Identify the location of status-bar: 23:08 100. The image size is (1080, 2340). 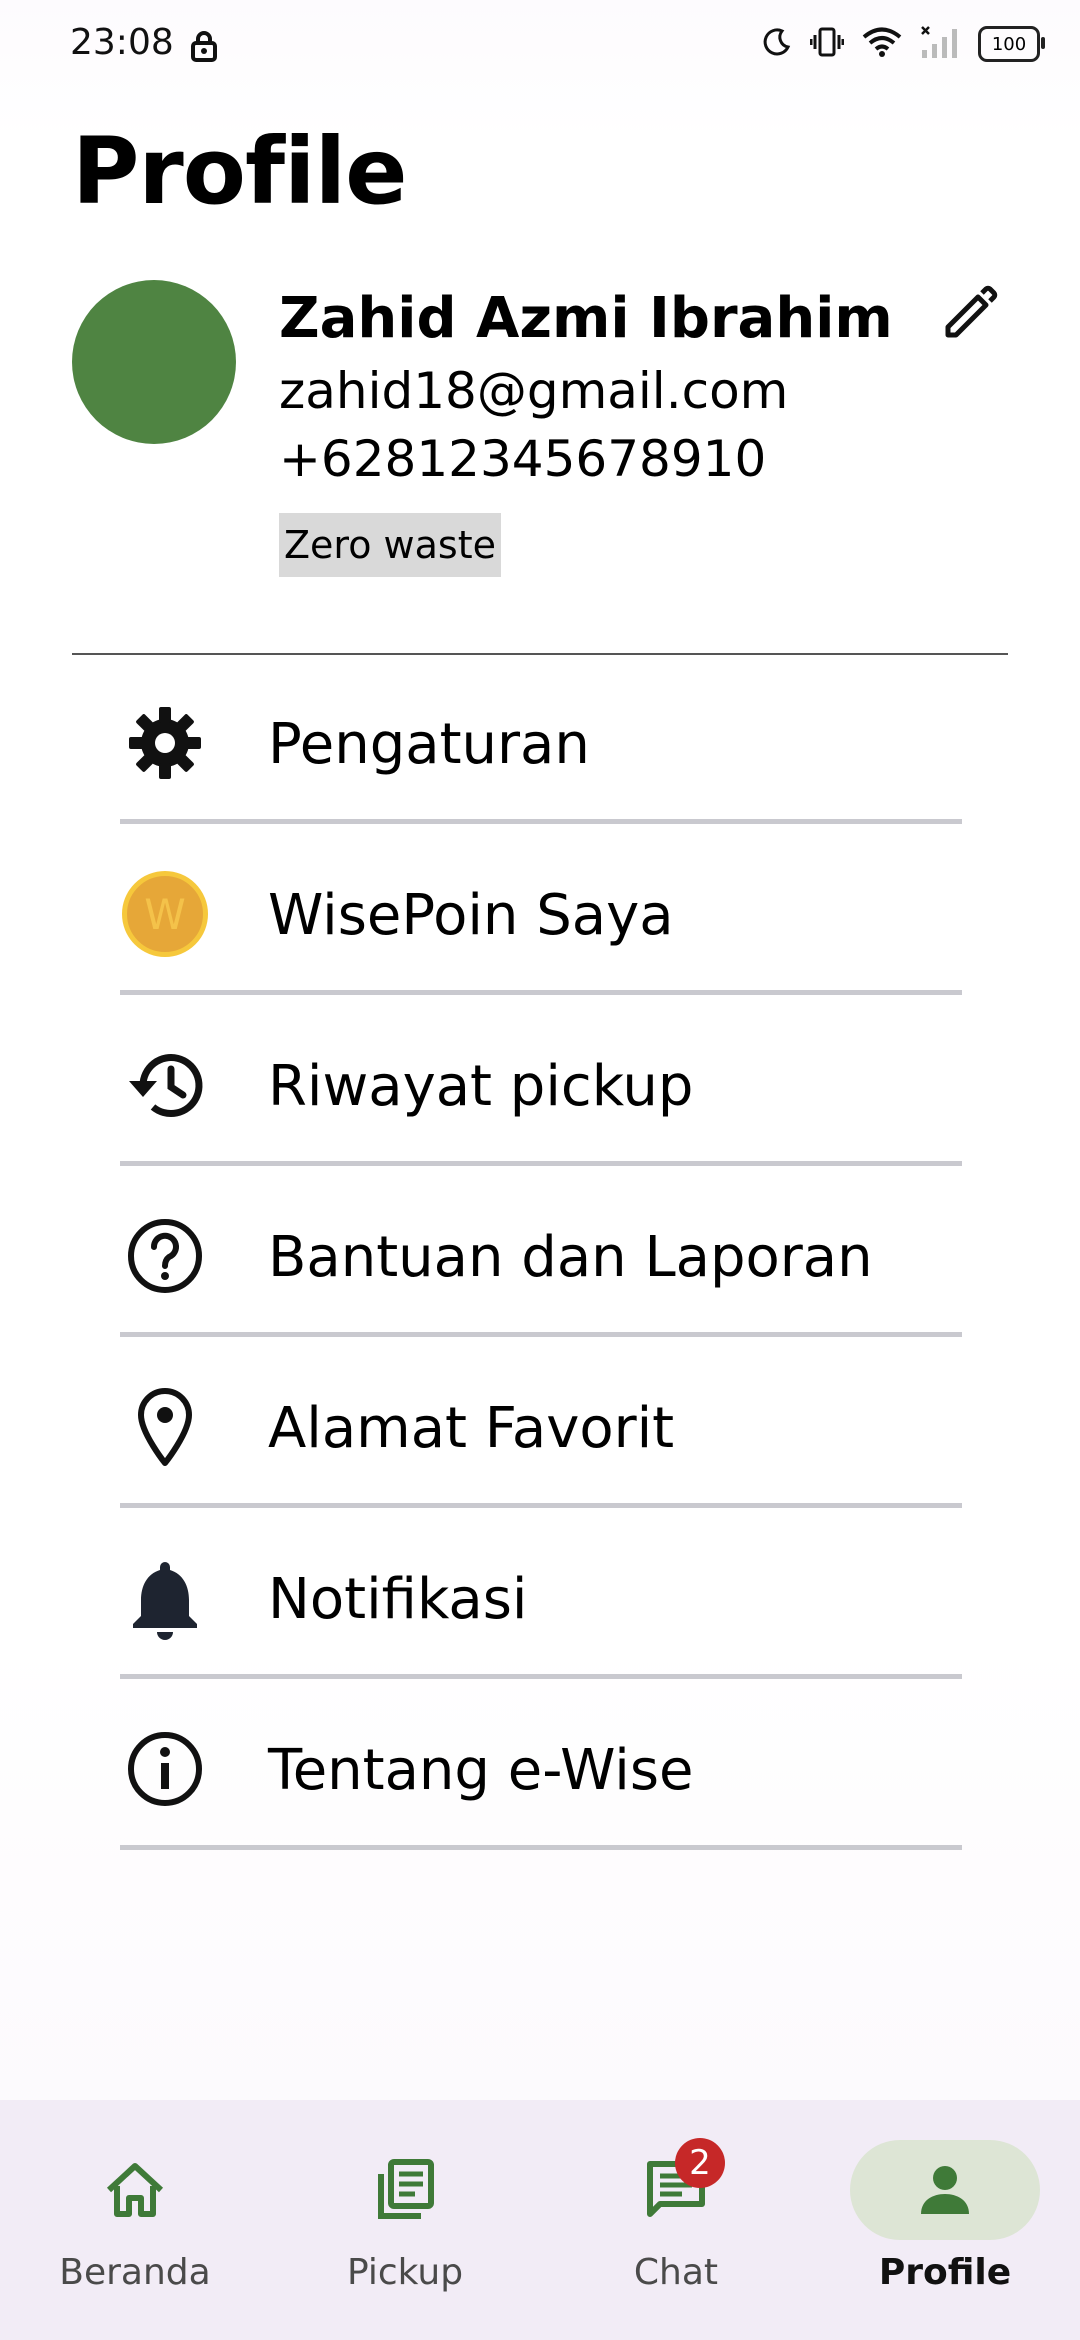
(540, 48).